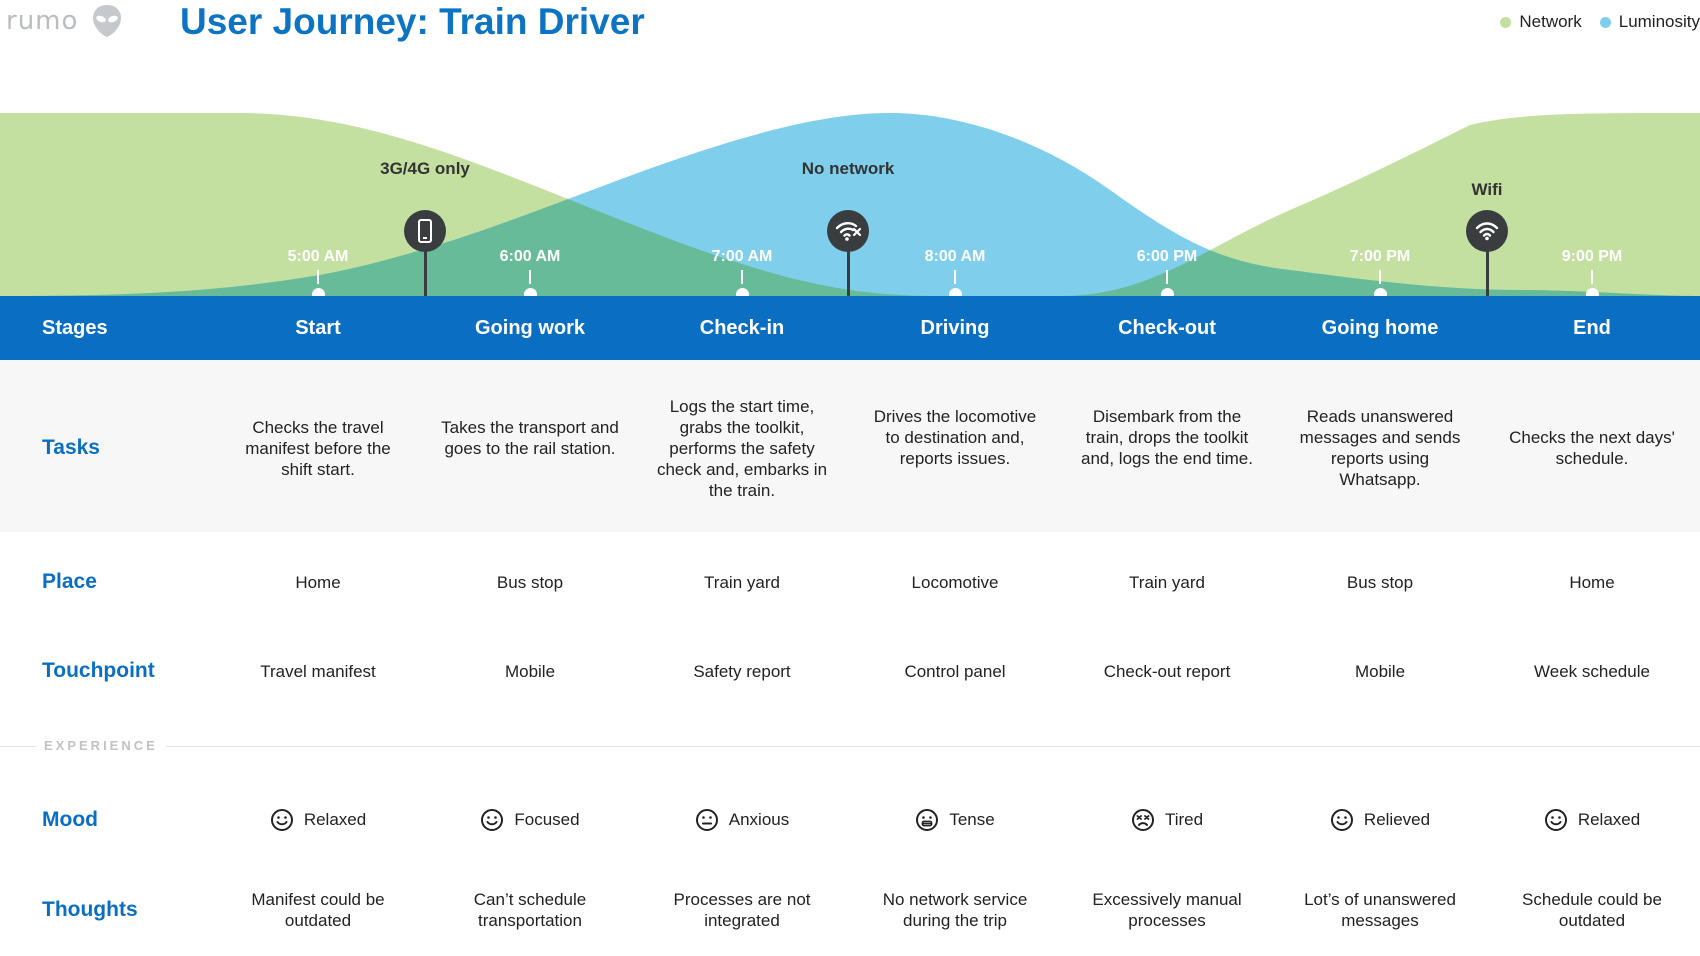  I want to click on legend-swatch-network, so click(1506, 22).